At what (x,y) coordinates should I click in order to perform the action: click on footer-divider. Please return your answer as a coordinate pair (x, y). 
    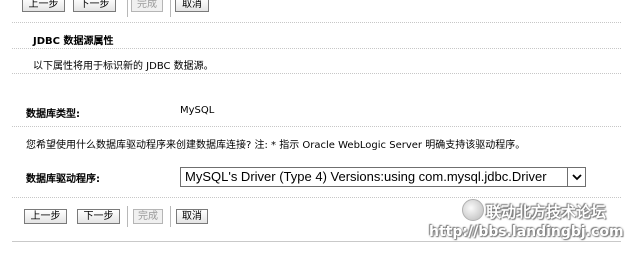
    Looking at the image, I should click on (316, 241).